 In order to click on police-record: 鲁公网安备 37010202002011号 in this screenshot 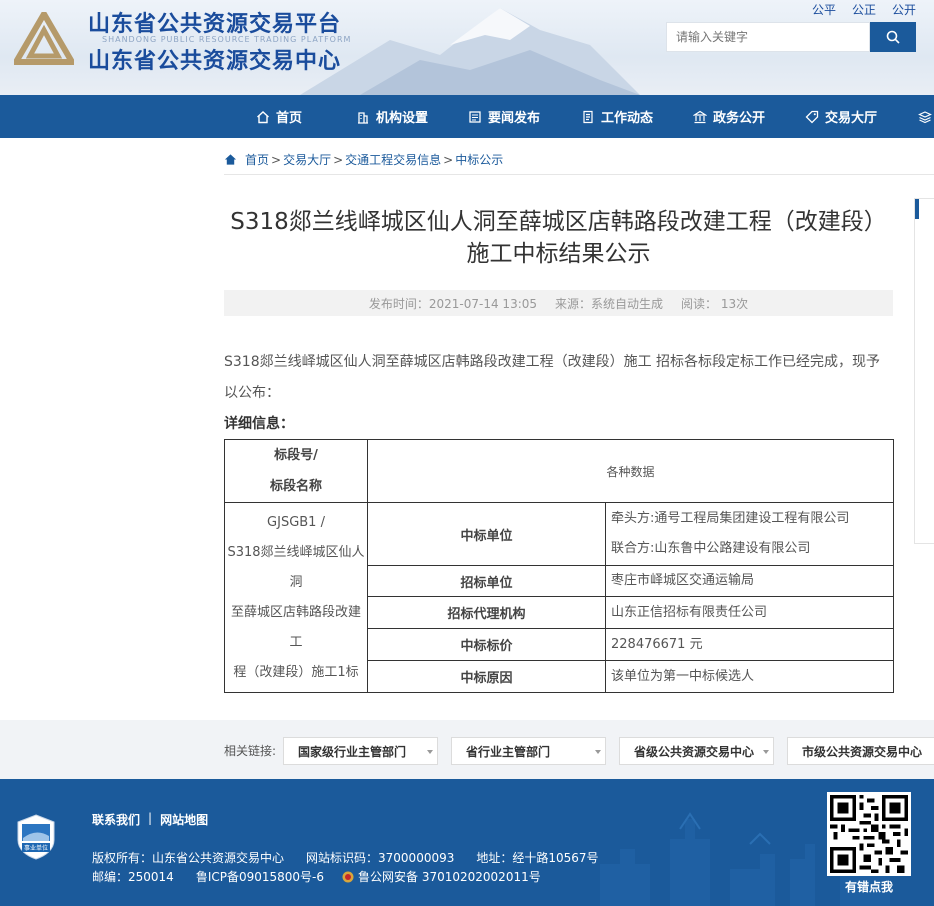, I will do `click(441, 876)`.